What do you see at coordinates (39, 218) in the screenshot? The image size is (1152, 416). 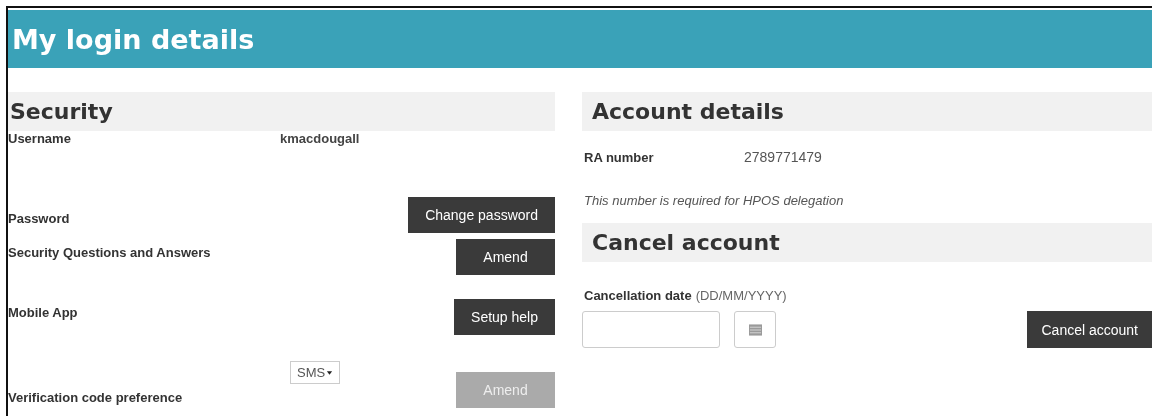 I see `field-label: Password` at bounding box center [39, 218].